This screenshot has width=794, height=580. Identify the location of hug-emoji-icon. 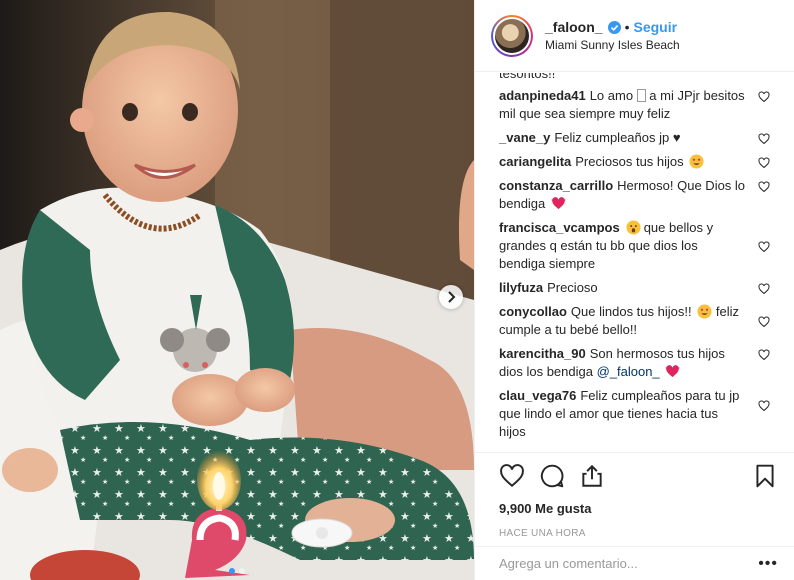
(641, 95).